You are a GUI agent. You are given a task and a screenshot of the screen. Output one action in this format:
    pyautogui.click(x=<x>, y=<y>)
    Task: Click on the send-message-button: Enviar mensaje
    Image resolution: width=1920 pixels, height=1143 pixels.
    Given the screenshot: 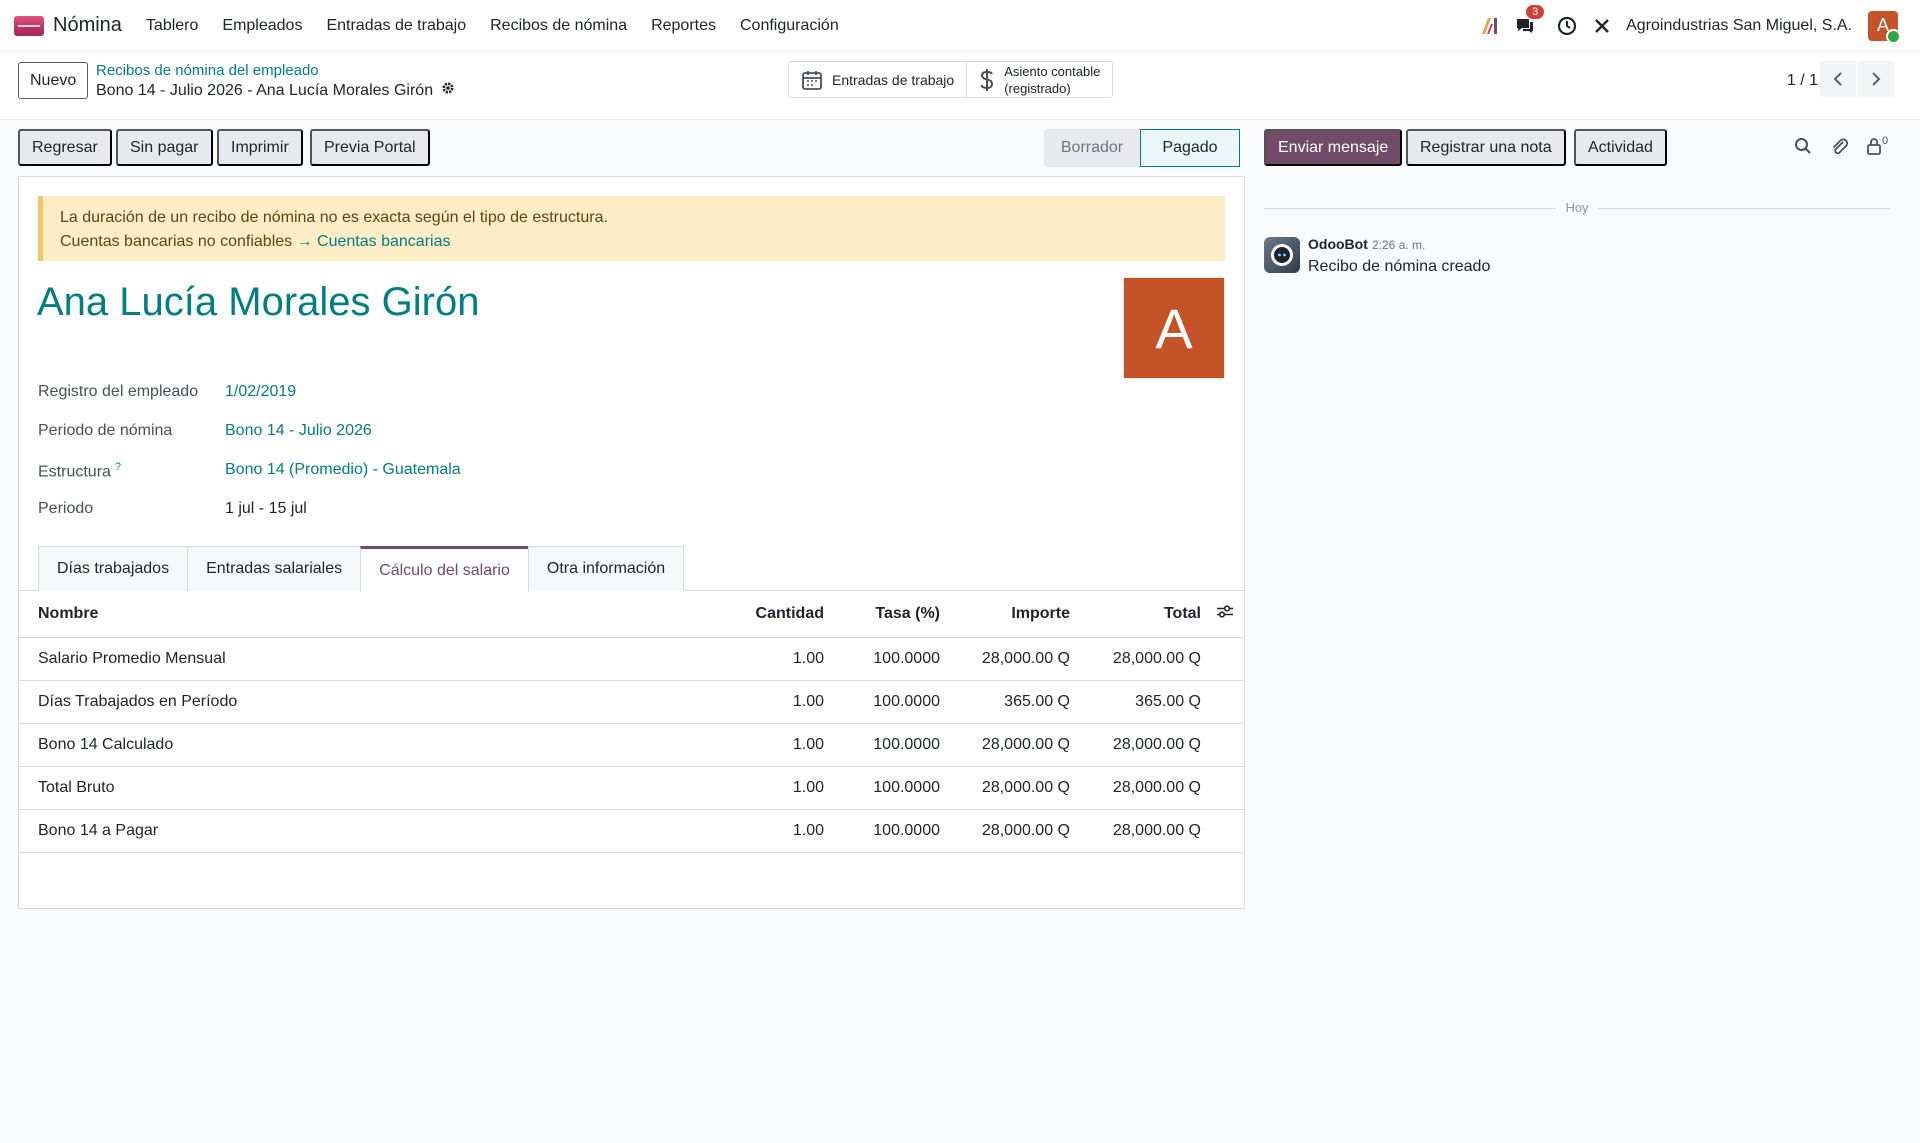 What is the action you would take?
    pyautogui.click(x=1333, y=147)
    